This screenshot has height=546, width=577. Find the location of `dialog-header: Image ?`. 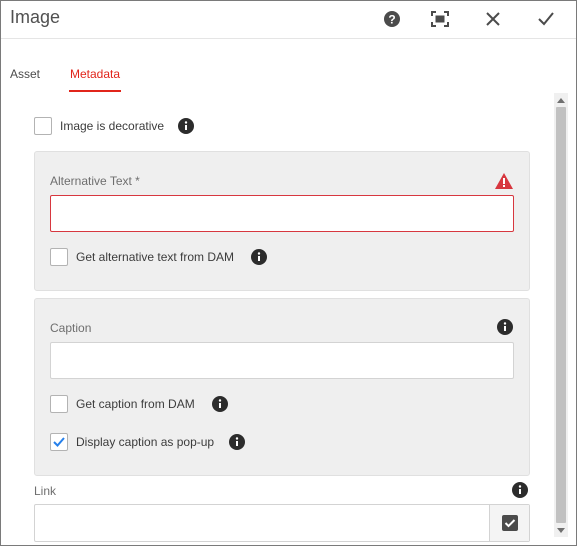

dialog-header: Image ? is located at coordinates (288, 20).